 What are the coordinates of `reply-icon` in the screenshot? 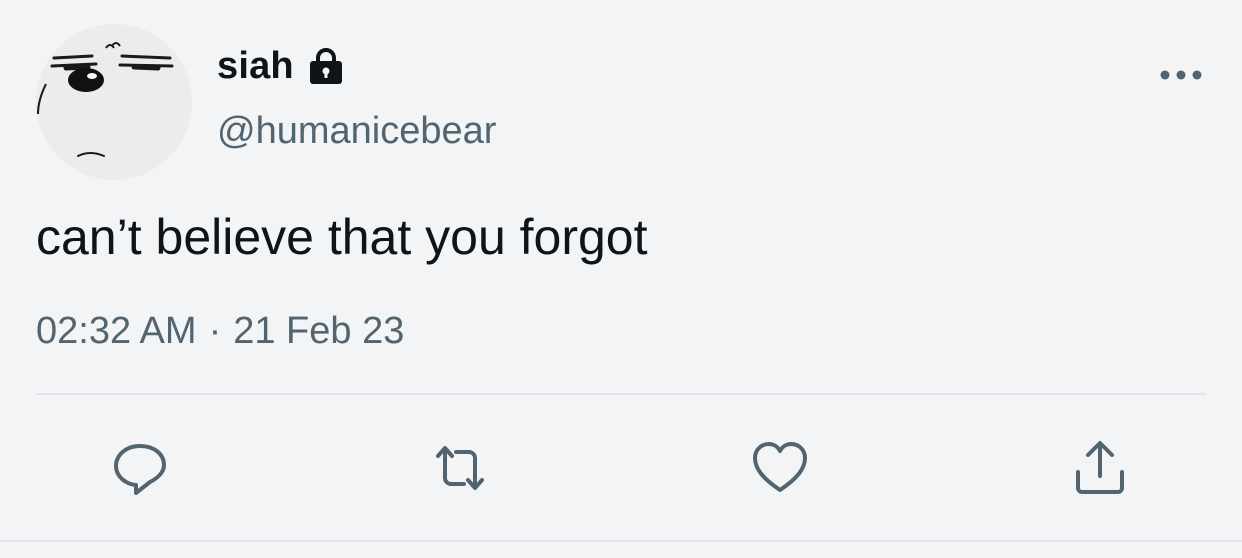 It's located at (140, 469).